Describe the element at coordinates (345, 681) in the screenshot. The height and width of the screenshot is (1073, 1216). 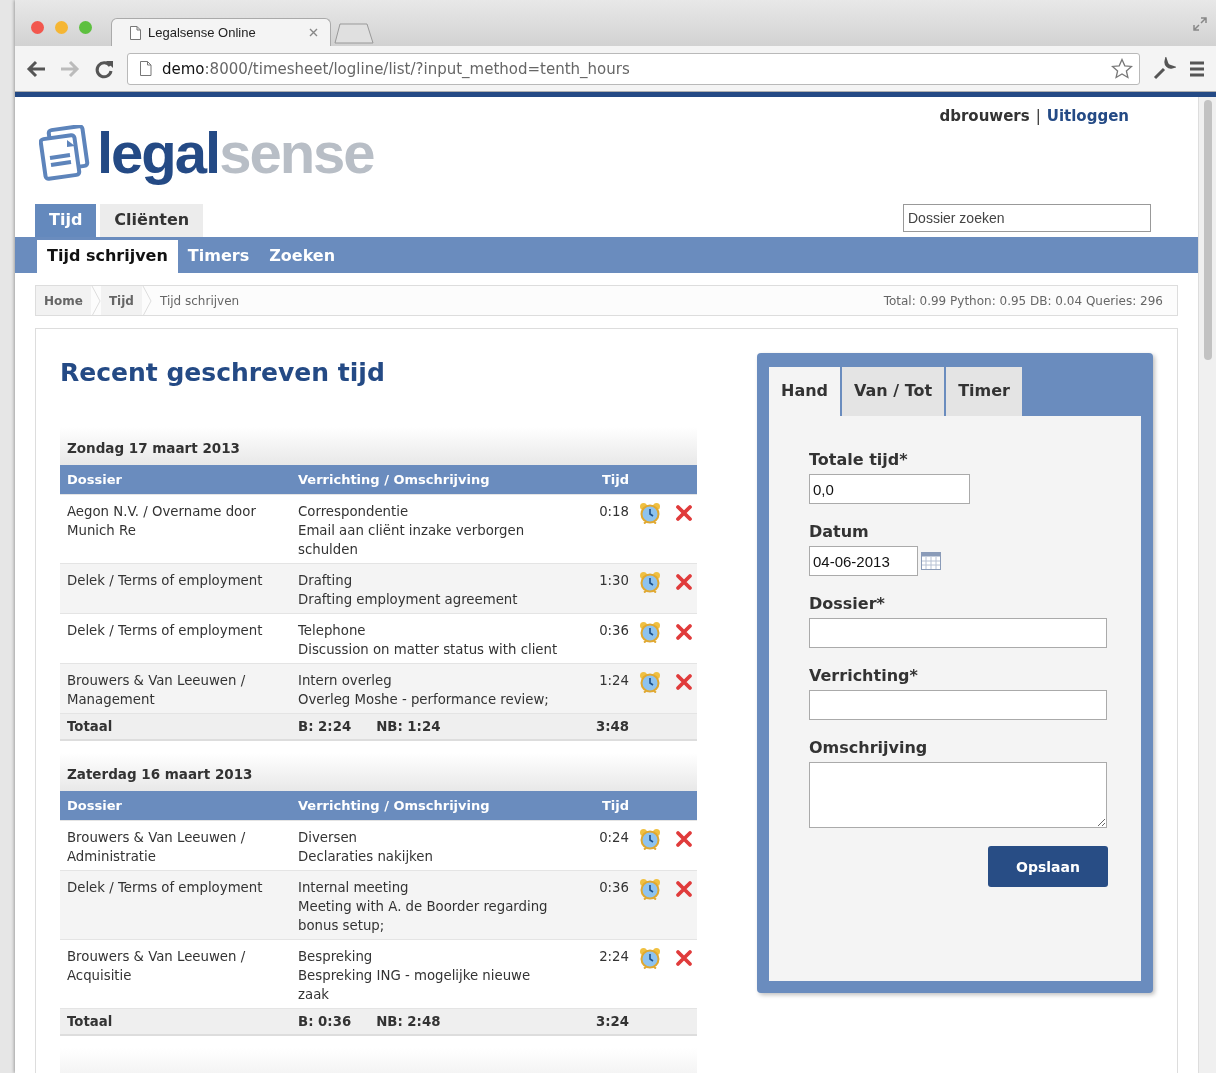
I see `activity-cell-text: Intern overleg` at that location.